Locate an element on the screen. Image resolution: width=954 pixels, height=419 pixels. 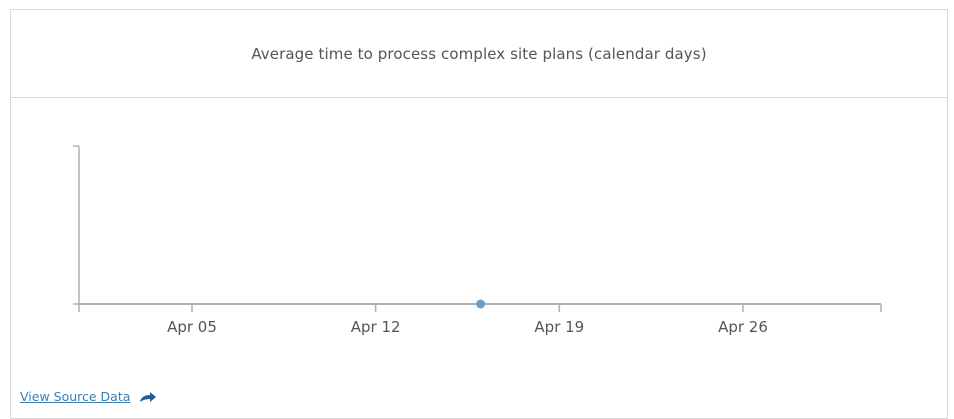
view-source-data-label: View Source Data is located at coordinates (75, 396).